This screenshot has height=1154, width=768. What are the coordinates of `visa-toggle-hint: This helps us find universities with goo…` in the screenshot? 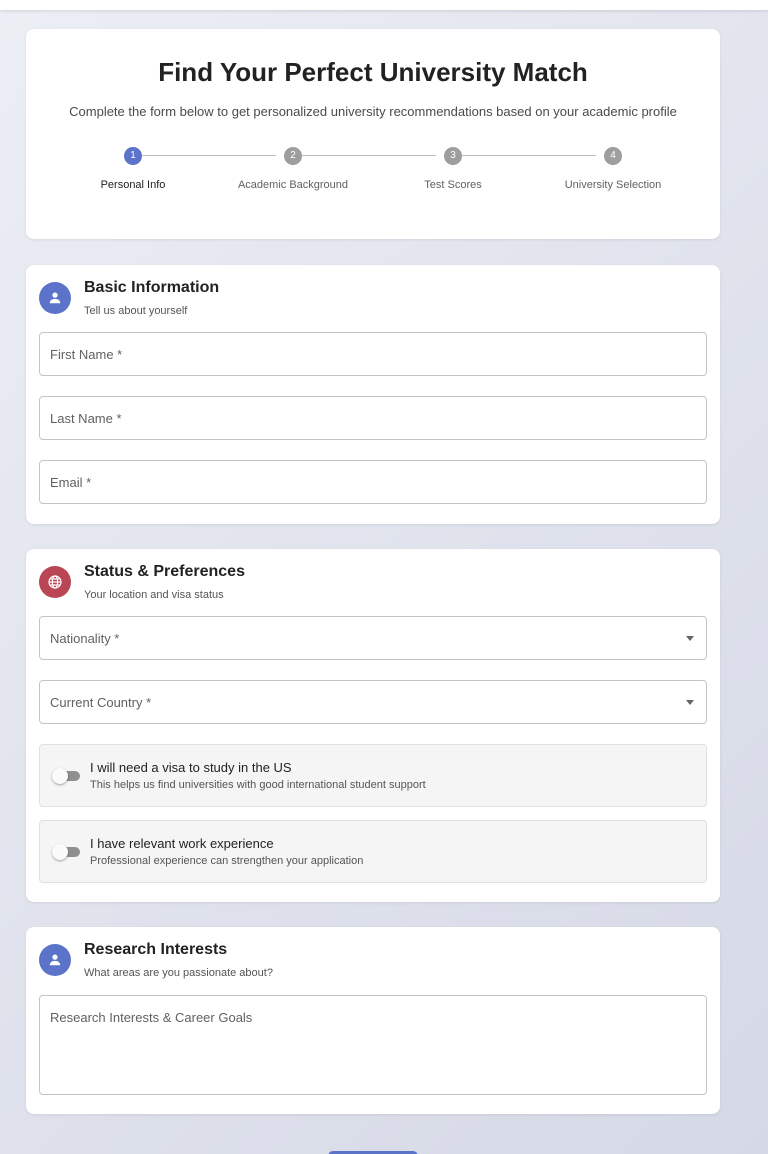 It's located at (258, 785).